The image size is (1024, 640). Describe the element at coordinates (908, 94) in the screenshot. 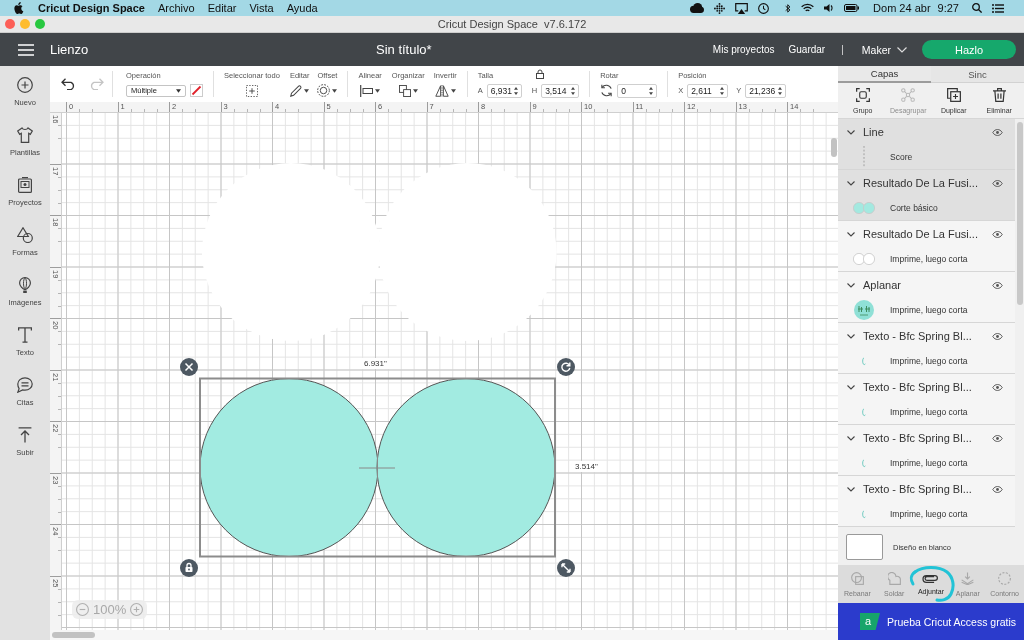

I see `ungroup-icon` at that location.